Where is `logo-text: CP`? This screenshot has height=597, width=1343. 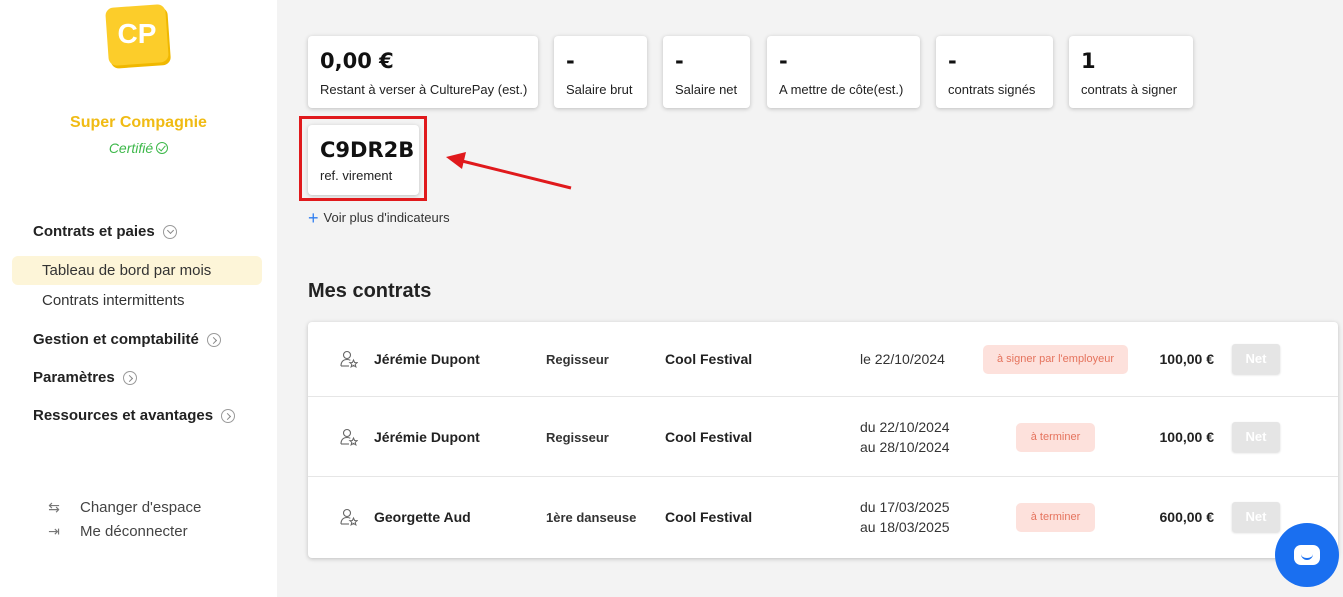
logo-text: CP is located at coordinates (137, 33).